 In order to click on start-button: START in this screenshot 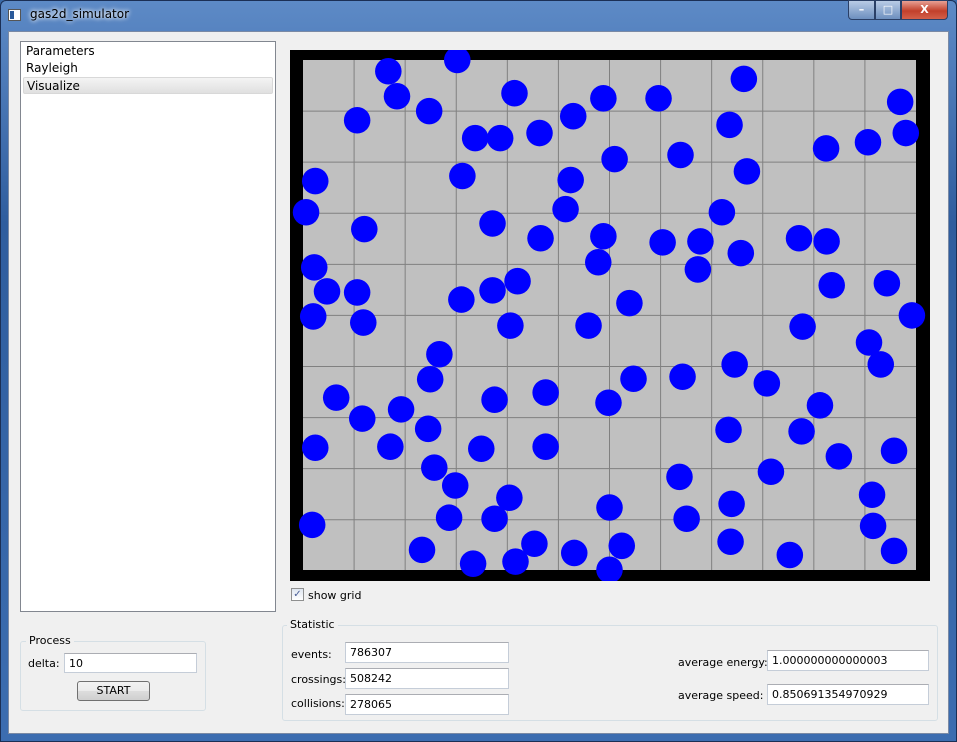, I will do `click(113, 691)`.